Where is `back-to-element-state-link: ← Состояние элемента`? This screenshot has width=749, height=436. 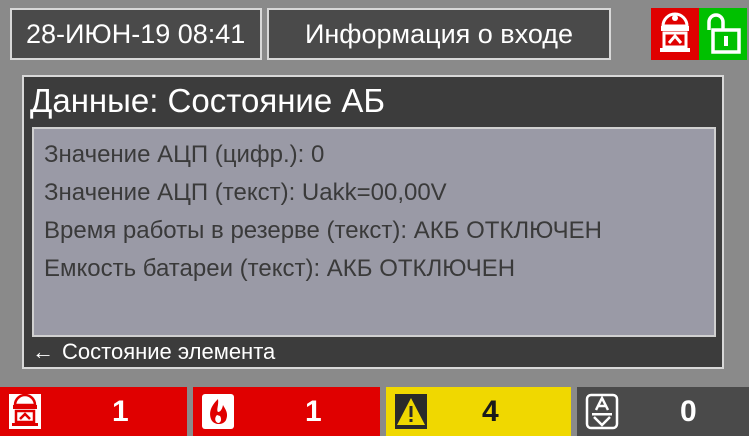 back-to-element-state-link: ← Состояние элемента is located at coordinates (153, 352).